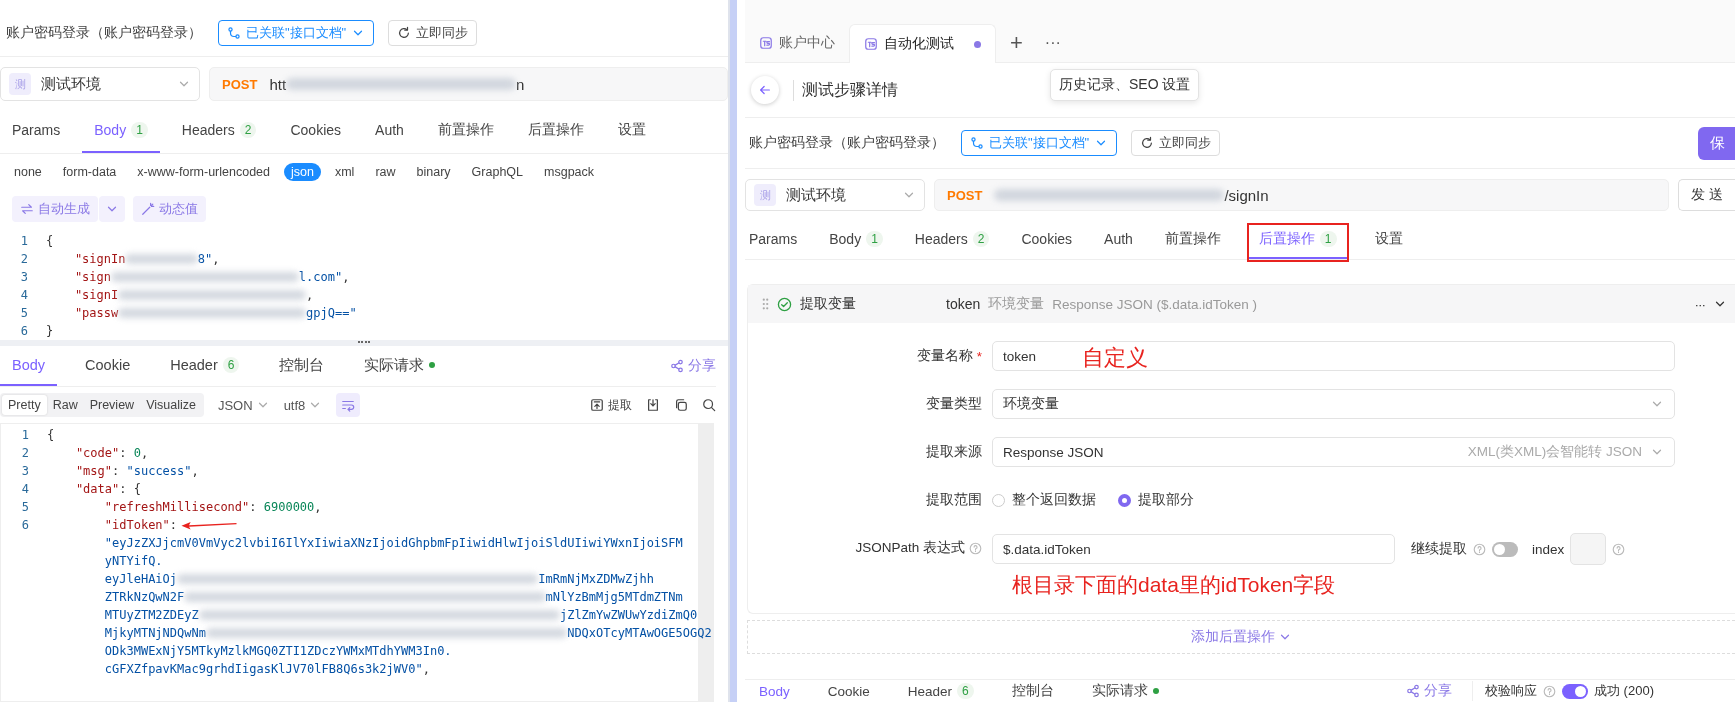 The image size is (1735, 702). I want to click on format-select: JSON, so click(243, 405).